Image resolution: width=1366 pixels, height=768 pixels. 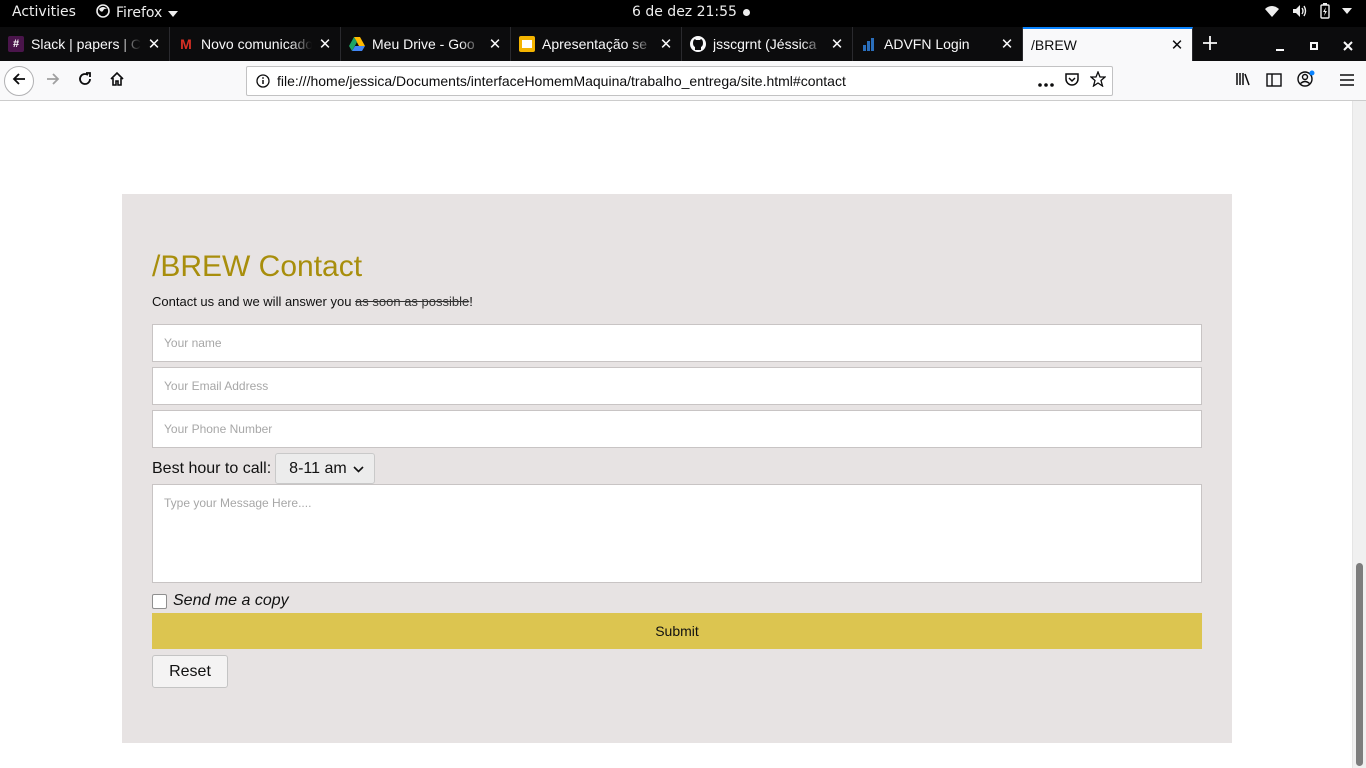 I want to click on submit-button: Submit, so click(x=677, y=631).